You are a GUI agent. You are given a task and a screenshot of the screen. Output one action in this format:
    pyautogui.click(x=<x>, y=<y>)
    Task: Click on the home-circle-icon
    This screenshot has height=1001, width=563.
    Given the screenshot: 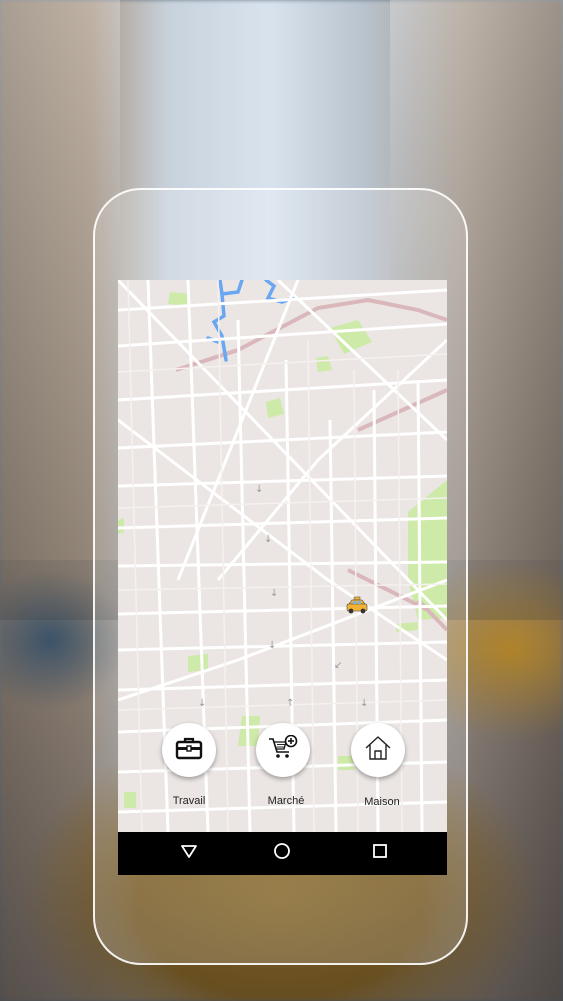 What is the action you would take?
    pyautogui.click(x=282, y=853)
    